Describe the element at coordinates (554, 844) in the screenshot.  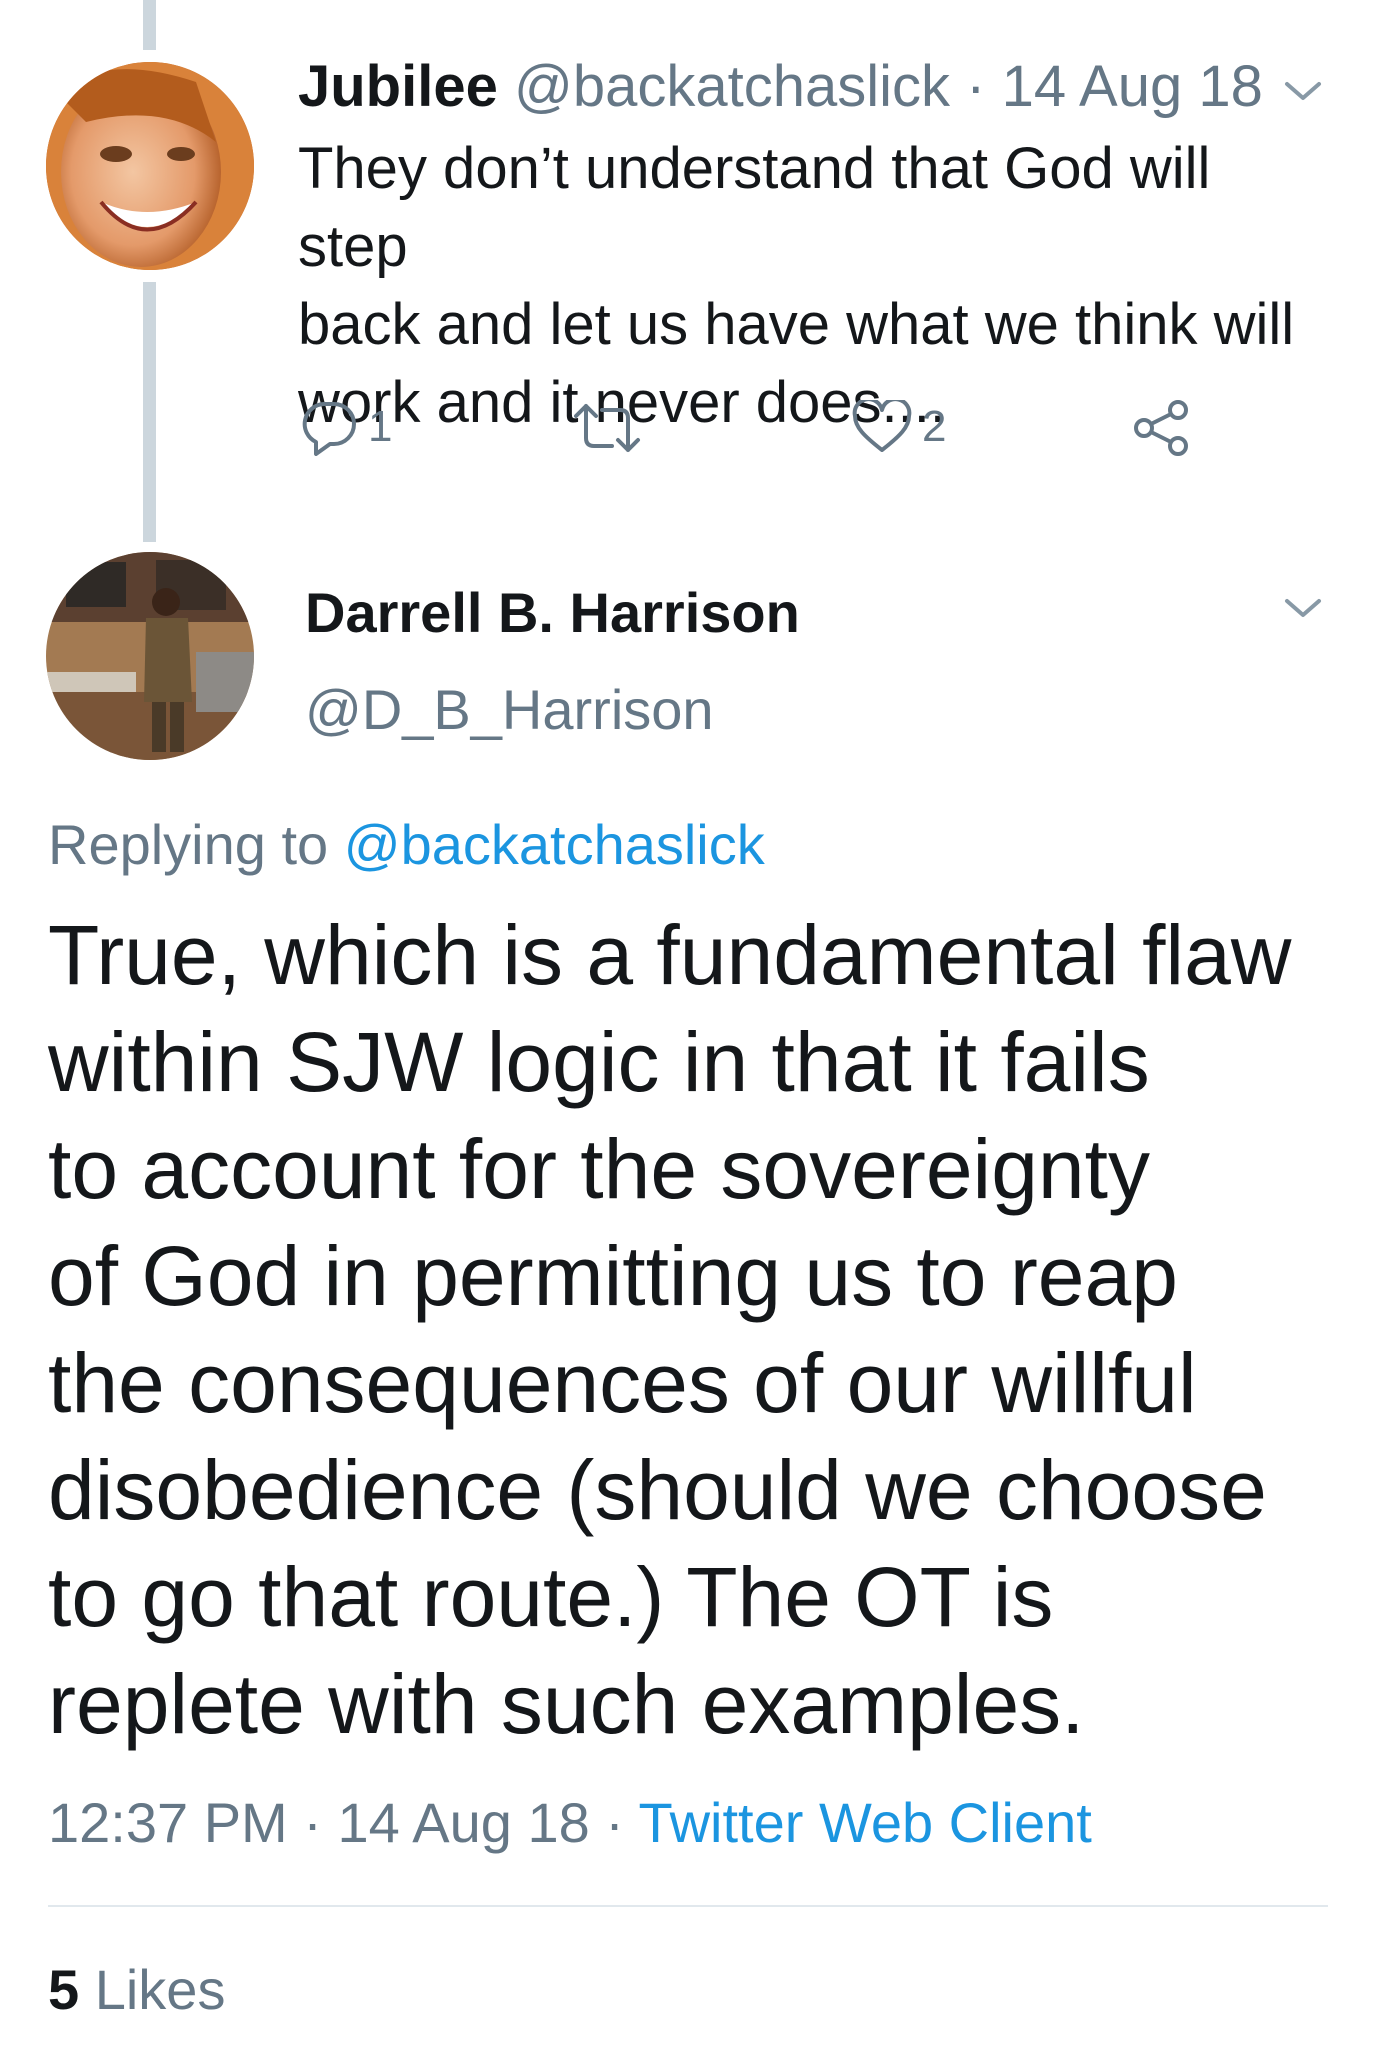
I see `replying-to-handle-link: @backatchaslick` at that location.